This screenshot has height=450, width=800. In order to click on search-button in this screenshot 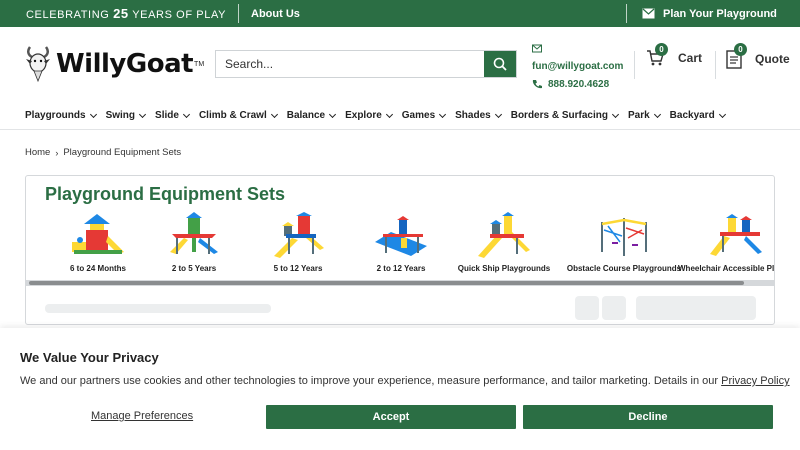, I will do `click(500, 64)`.